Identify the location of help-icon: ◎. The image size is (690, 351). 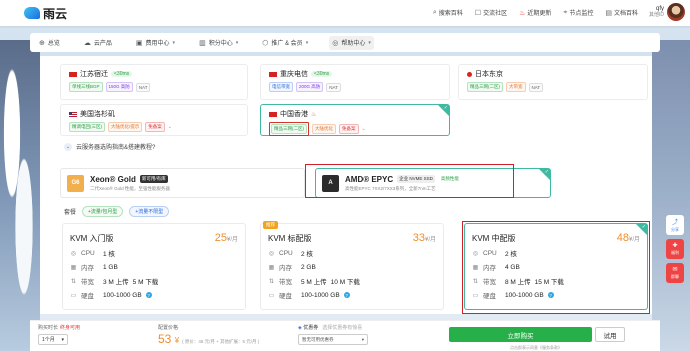
(335, 43).